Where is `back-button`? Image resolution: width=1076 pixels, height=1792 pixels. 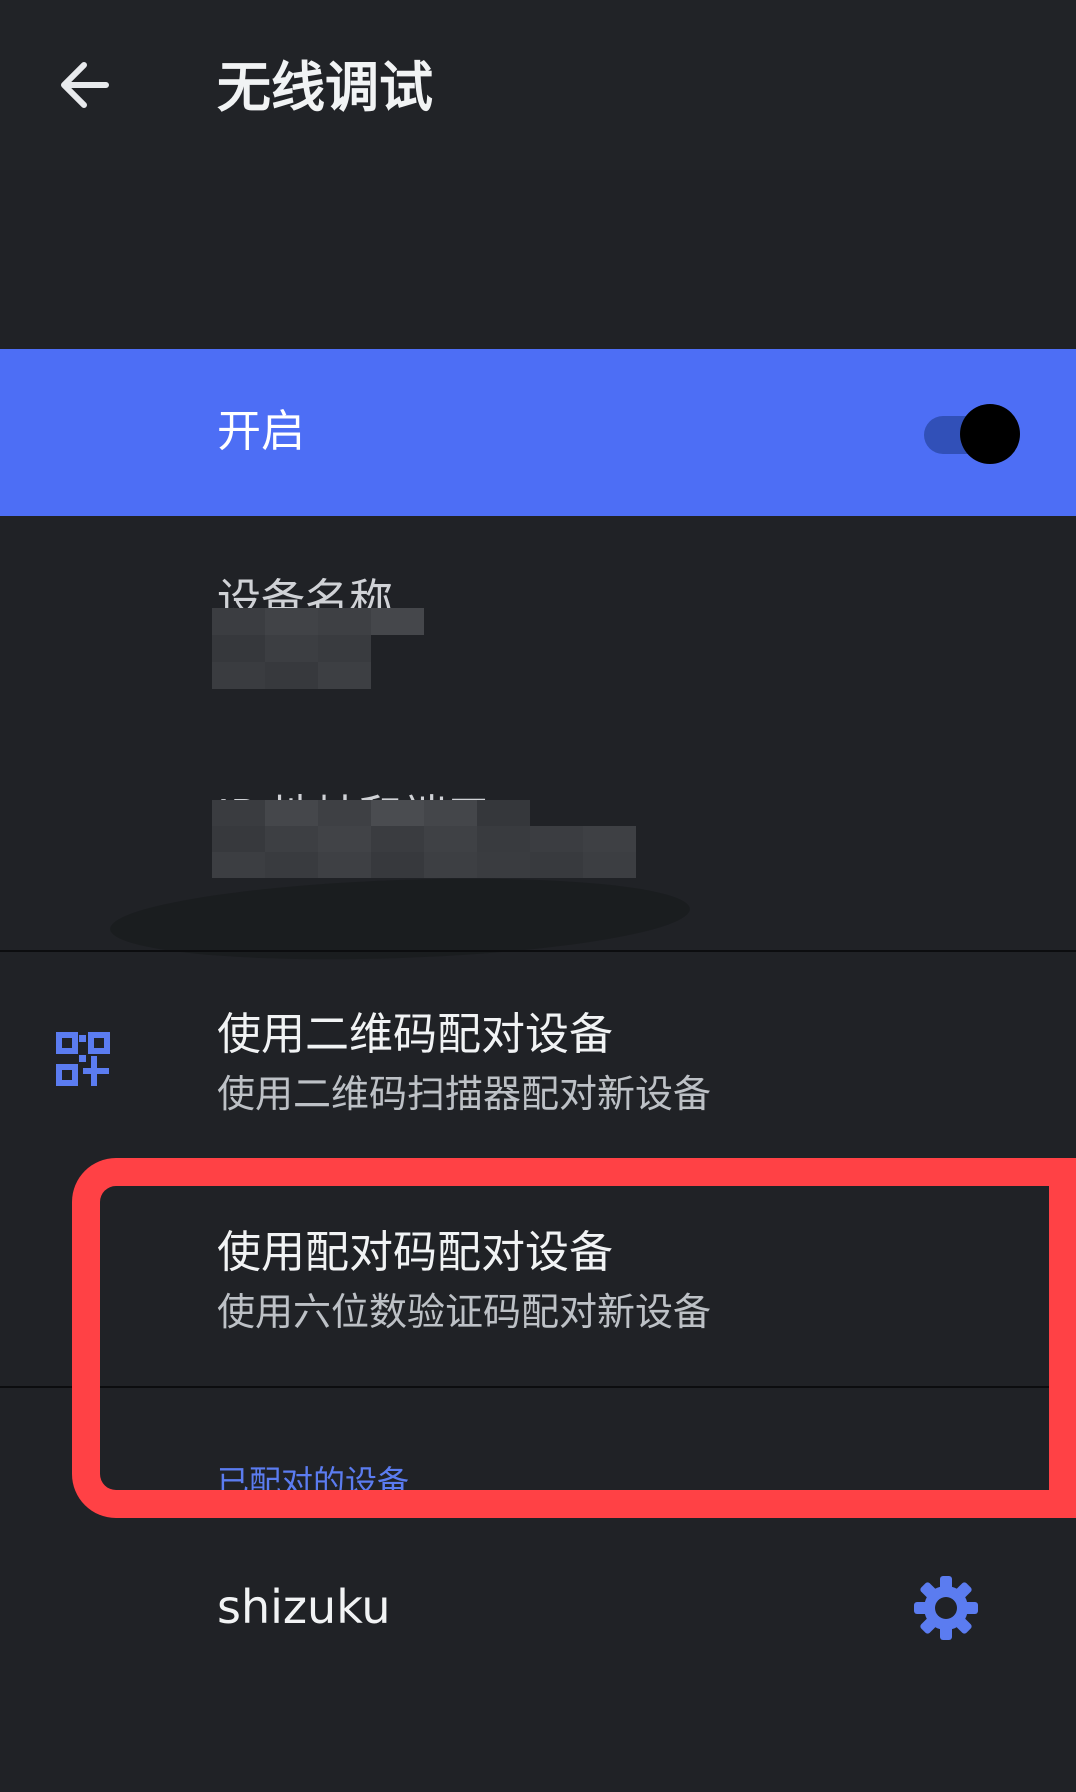
back-button is located at coordinates (84, 85).